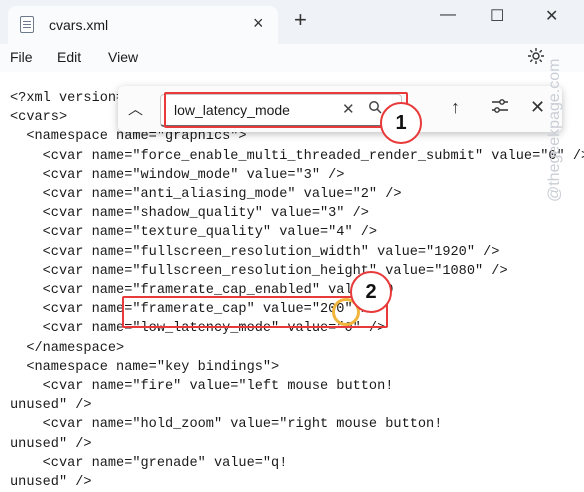  I want to click on code-line: </namespace>, so click(67, 348).